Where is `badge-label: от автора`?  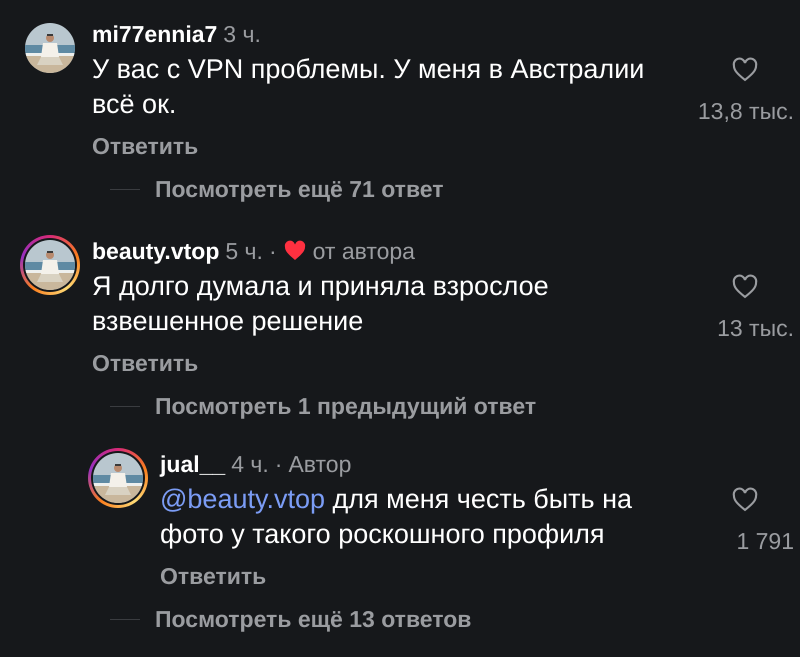
badge-label: от автора is located at coordinates (363, 251).